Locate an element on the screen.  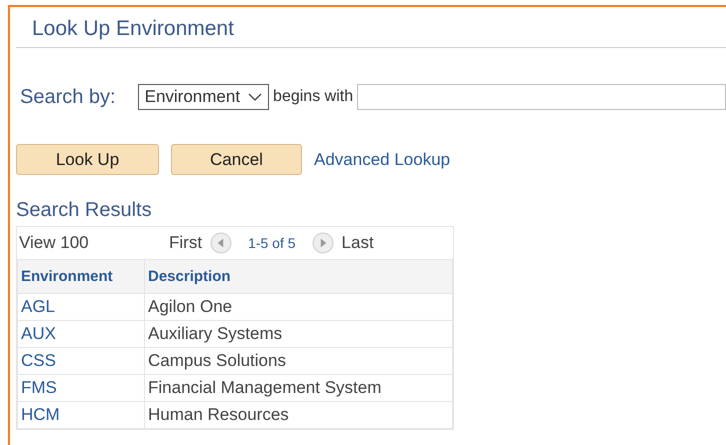
code-link: AGL is located at coordinates (81, 307).